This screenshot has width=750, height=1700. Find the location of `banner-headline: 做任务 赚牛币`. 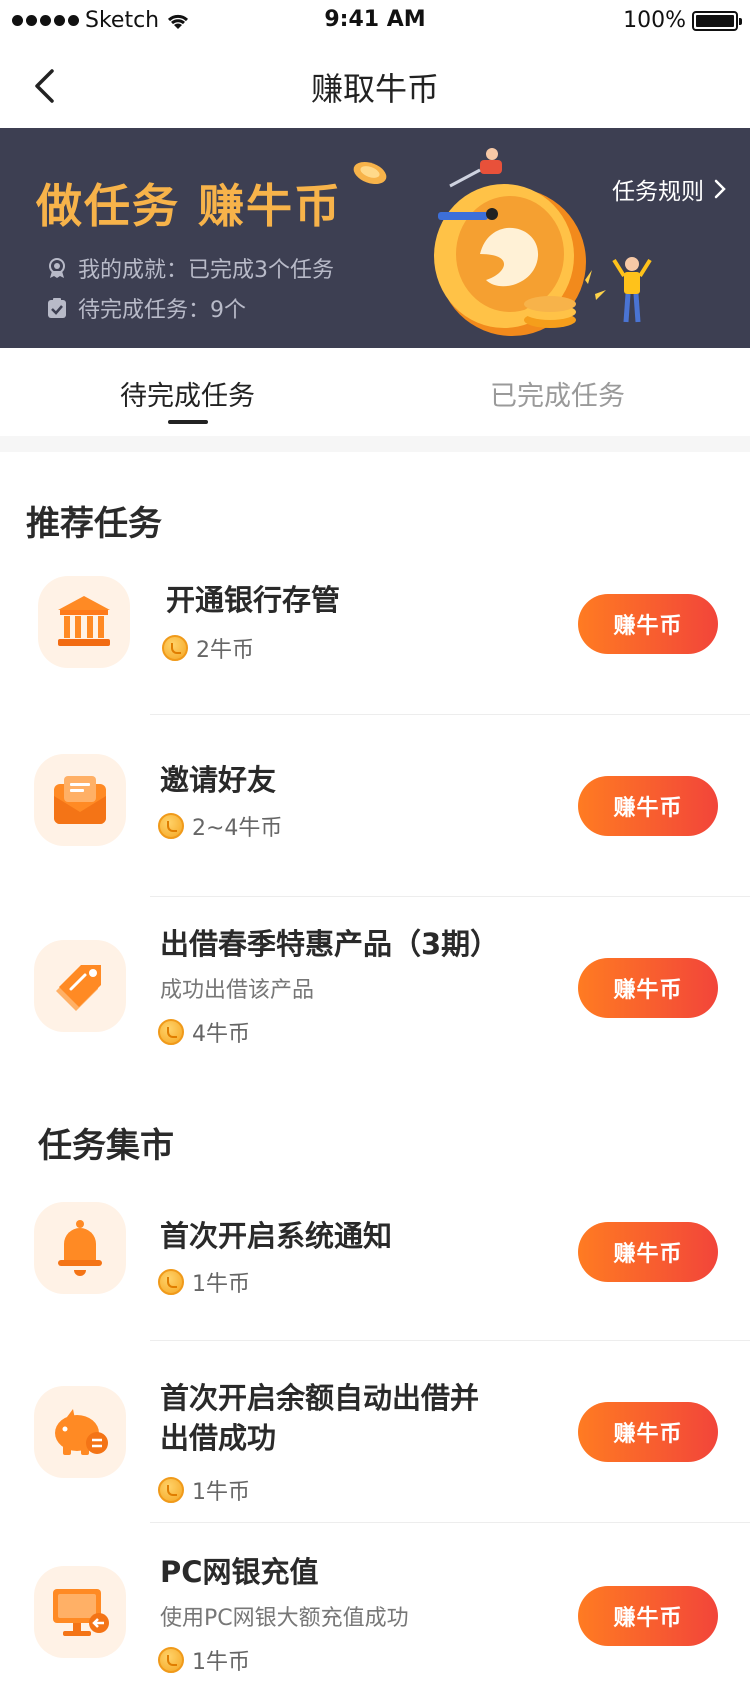

banner-headline: 做任务 赚牛币 is located at coordinates (189, 206).